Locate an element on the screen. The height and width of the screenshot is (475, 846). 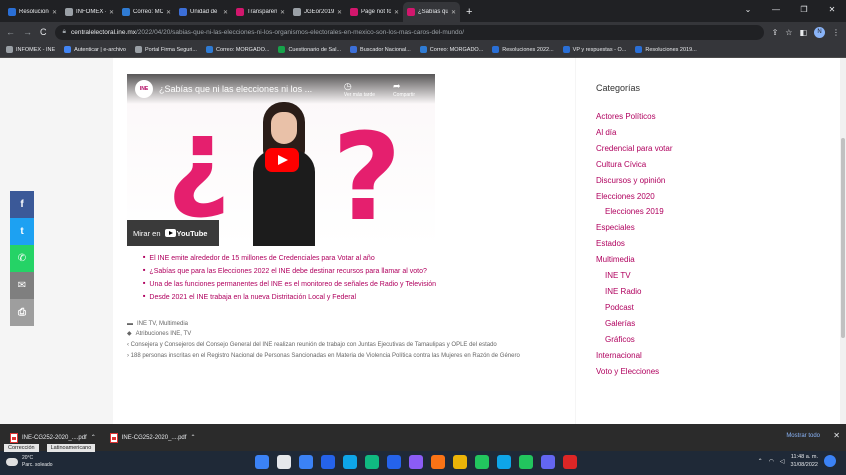
category-link: Actores Políticos is located at coordinates (634, 117).